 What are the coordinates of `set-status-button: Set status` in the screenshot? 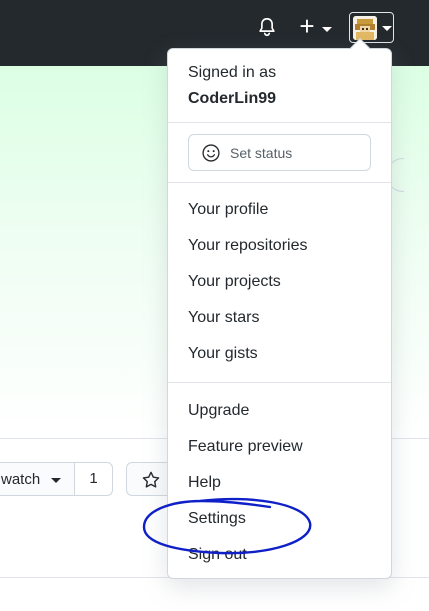 It's located at (279, 152).